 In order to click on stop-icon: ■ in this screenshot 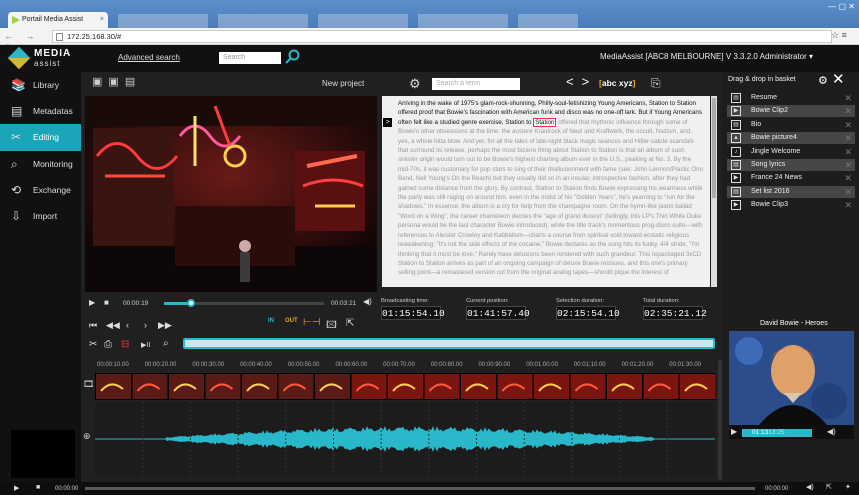, I will do `click(106, 302)`.